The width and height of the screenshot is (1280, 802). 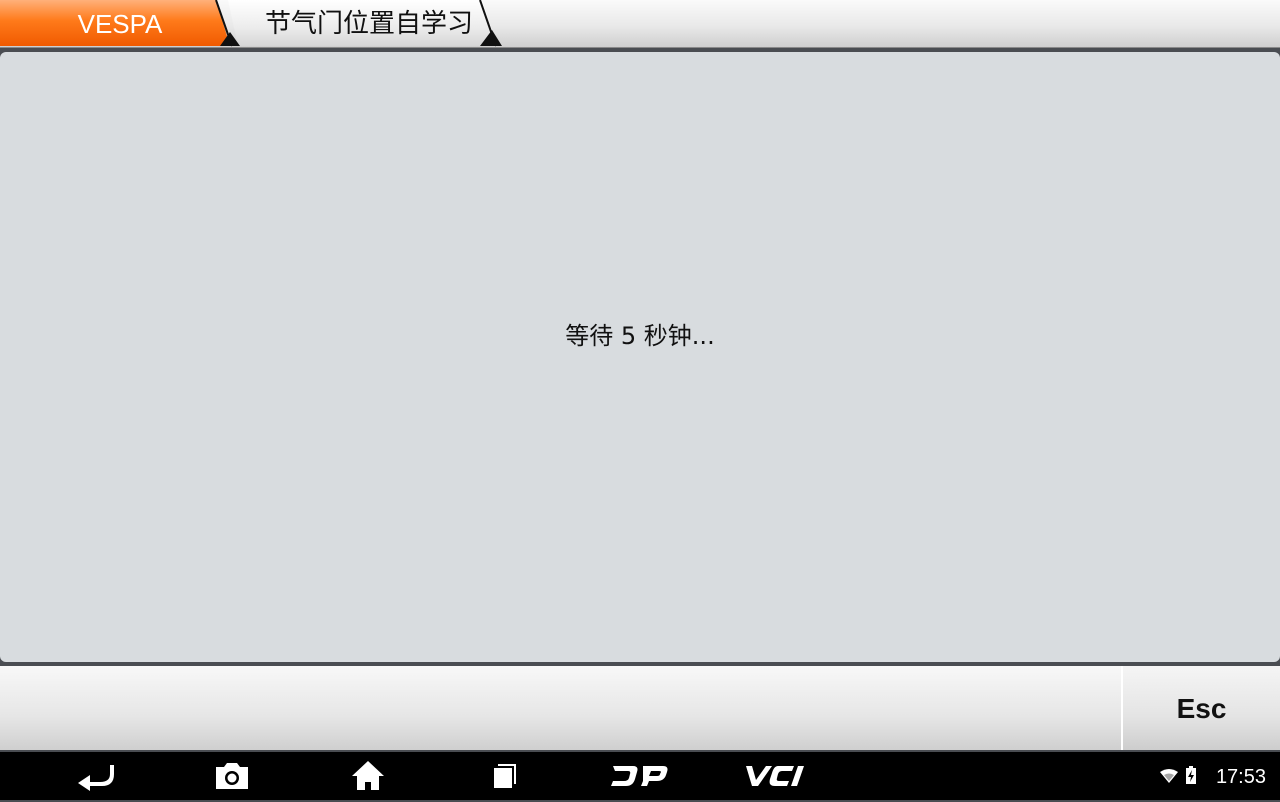 I want to click on vci-button, so click(x=777, y=776).